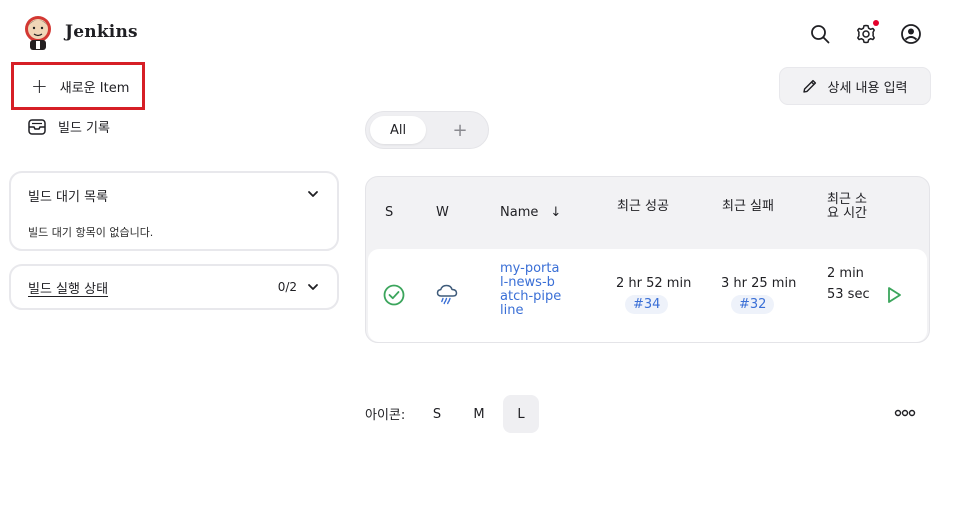 This screenshot has height=523, width=953. I want to click on search-icon, so click(820, 34).